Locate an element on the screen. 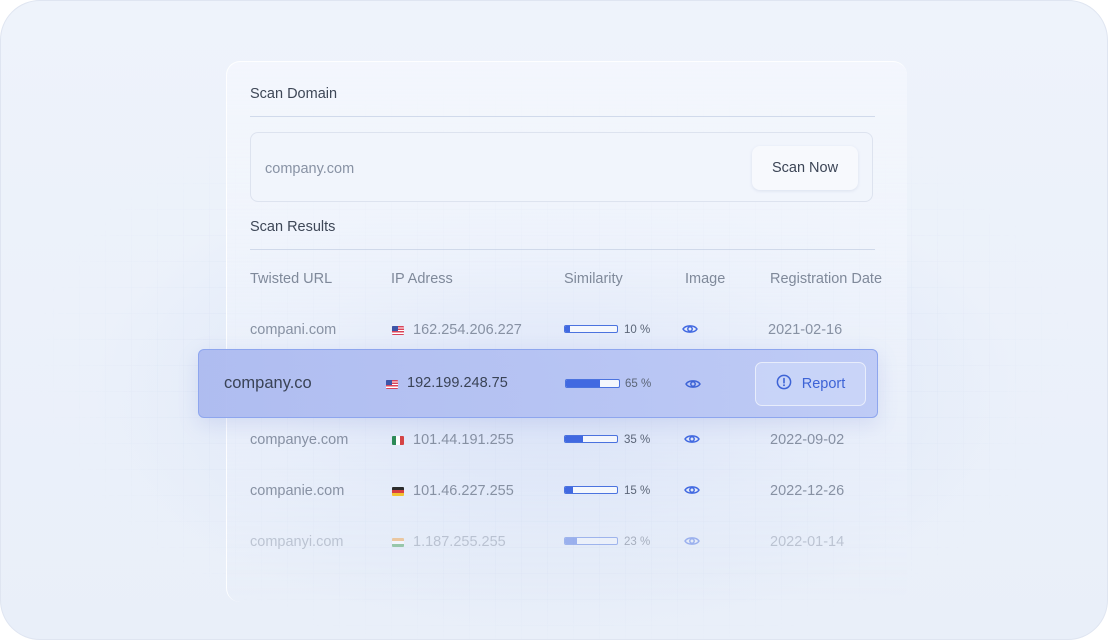  scan-domain-title: Scan Domain is located at coordinates (294, 94).